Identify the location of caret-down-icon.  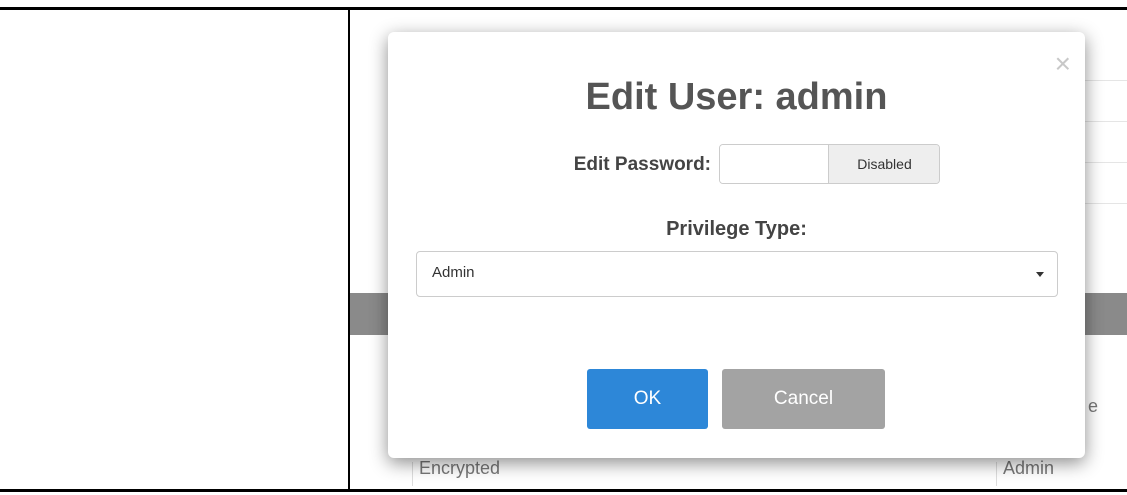
(1040, 274).